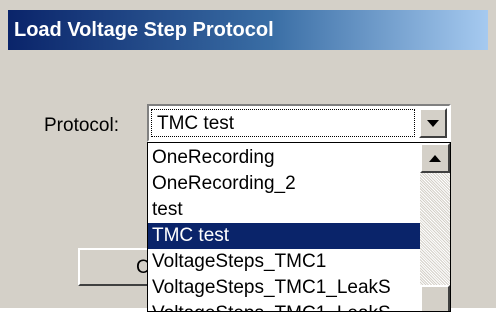  I want to click on dialog-titlebar: Load Voltage Step Protocol, so click(248, 30).